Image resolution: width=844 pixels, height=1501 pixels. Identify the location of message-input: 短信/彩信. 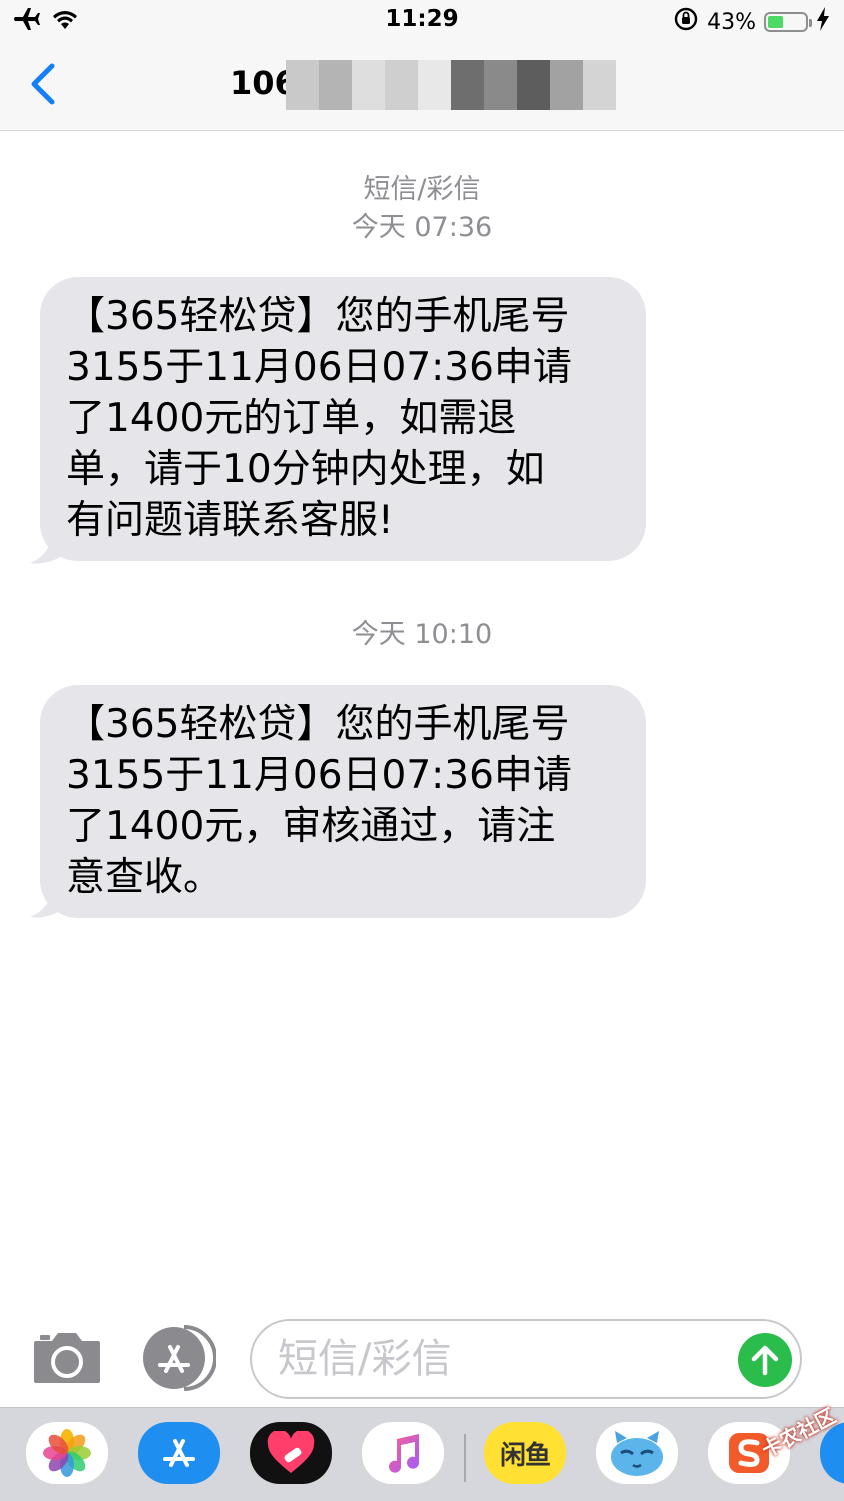
(526, 1359).